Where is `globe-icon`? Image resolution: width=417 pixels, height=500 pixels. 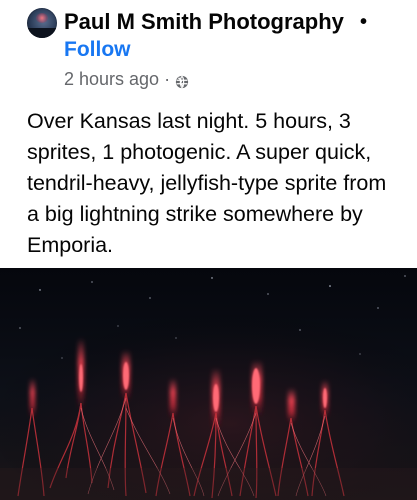
globe-icon is located at coordinates (182, 80).